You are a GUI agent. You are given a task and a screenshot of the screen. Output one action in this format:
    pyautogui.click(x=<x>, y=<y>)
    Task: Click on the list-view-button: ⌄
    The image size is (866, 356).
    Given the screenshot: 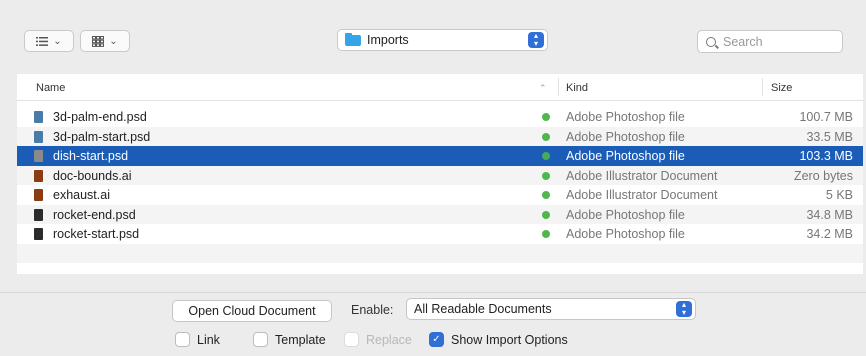 What is the action you would take?
    pyautogui.click(x=49, y=41)
    